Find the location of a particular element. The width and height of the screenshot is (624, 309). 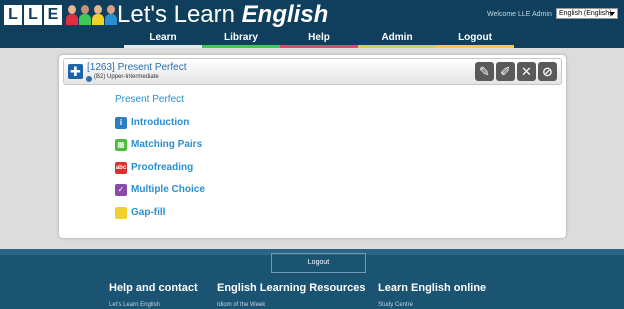

prohibit-icon: ⊘ is located at coordinates (547, 71).